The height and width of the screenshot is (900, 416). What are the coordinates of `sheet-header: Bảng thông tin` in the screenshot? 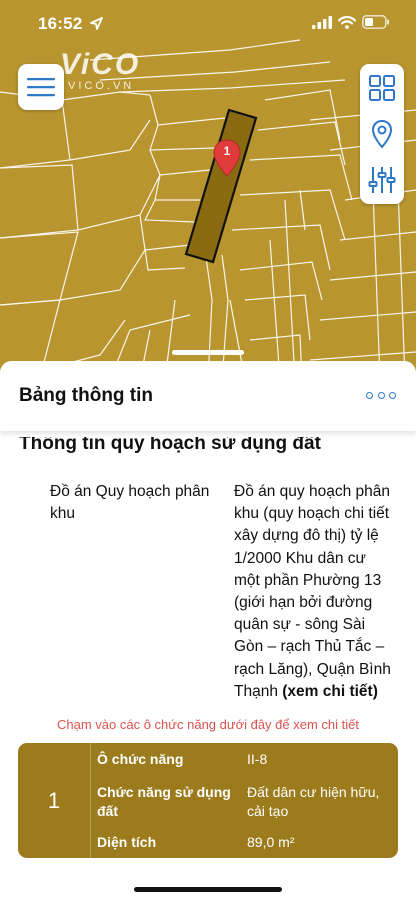 It's located at (208, 396).